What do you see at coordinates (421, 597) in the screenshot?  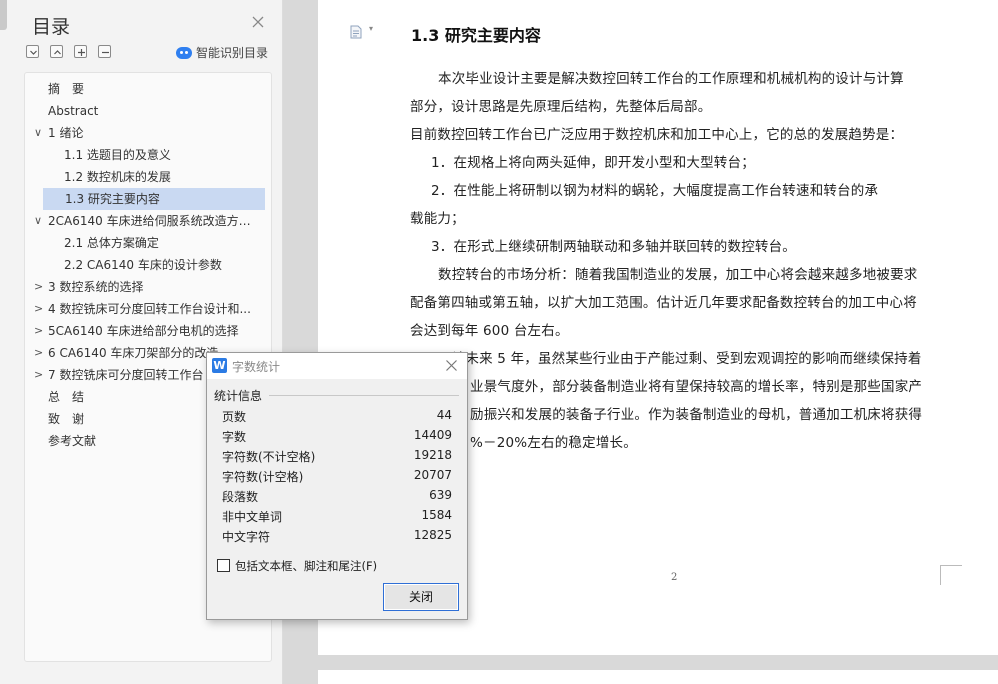 I see `close-button: 关闭` at bounding box center [421, 597].